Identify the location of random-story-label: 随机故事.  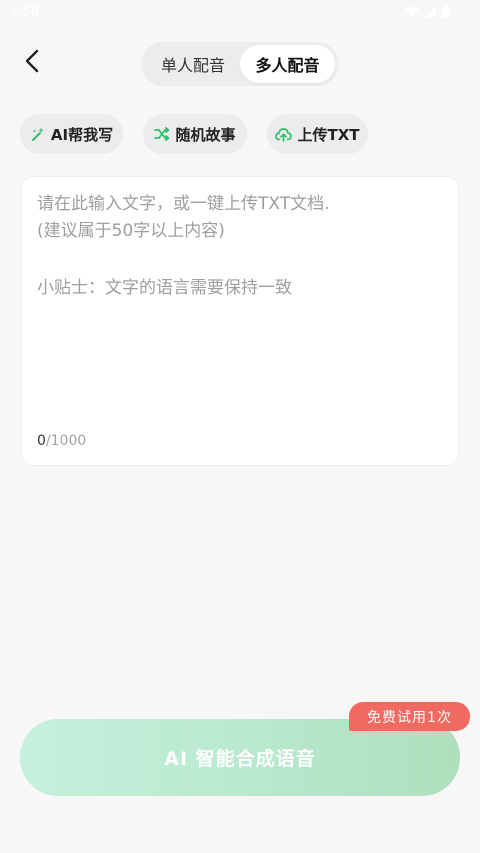
(205, 134).